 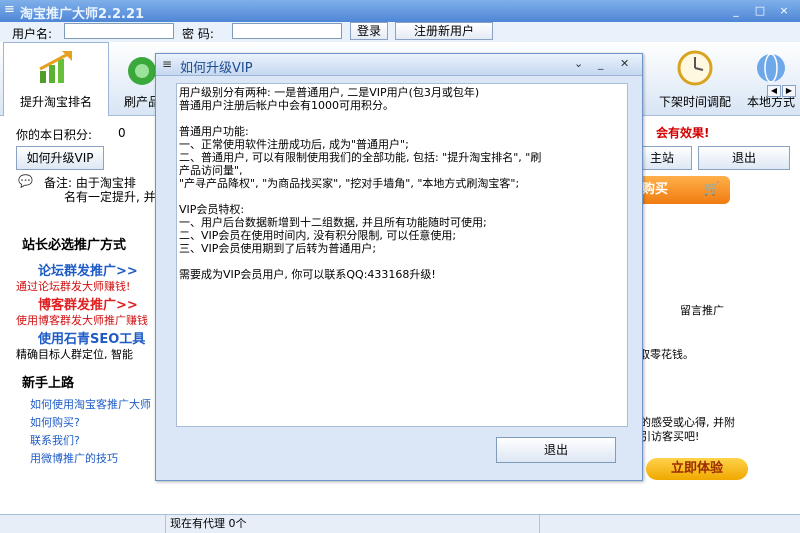 I want to click on upgrade-vip-button: 如何升级VIP, so click(x=60, y=158).